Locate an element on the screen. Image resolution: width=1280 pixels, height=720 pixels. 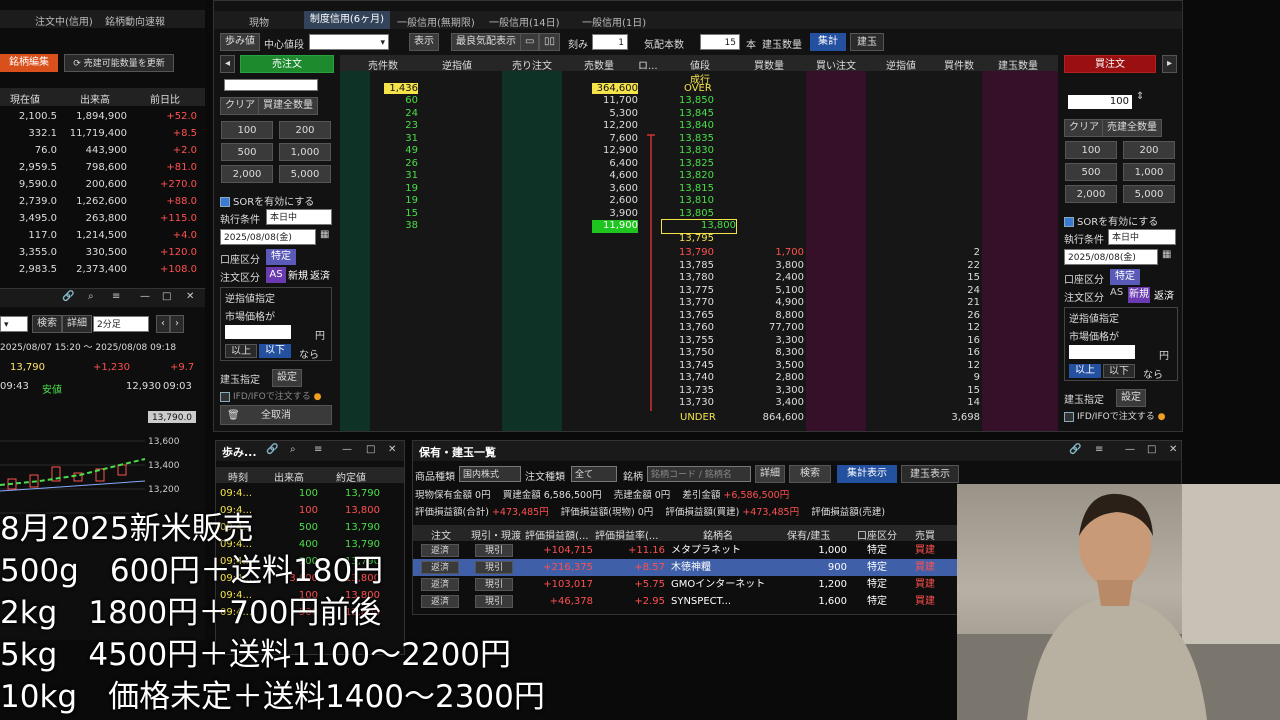
ayumi-button: 歩み値 is located at coordinates (240, 42).